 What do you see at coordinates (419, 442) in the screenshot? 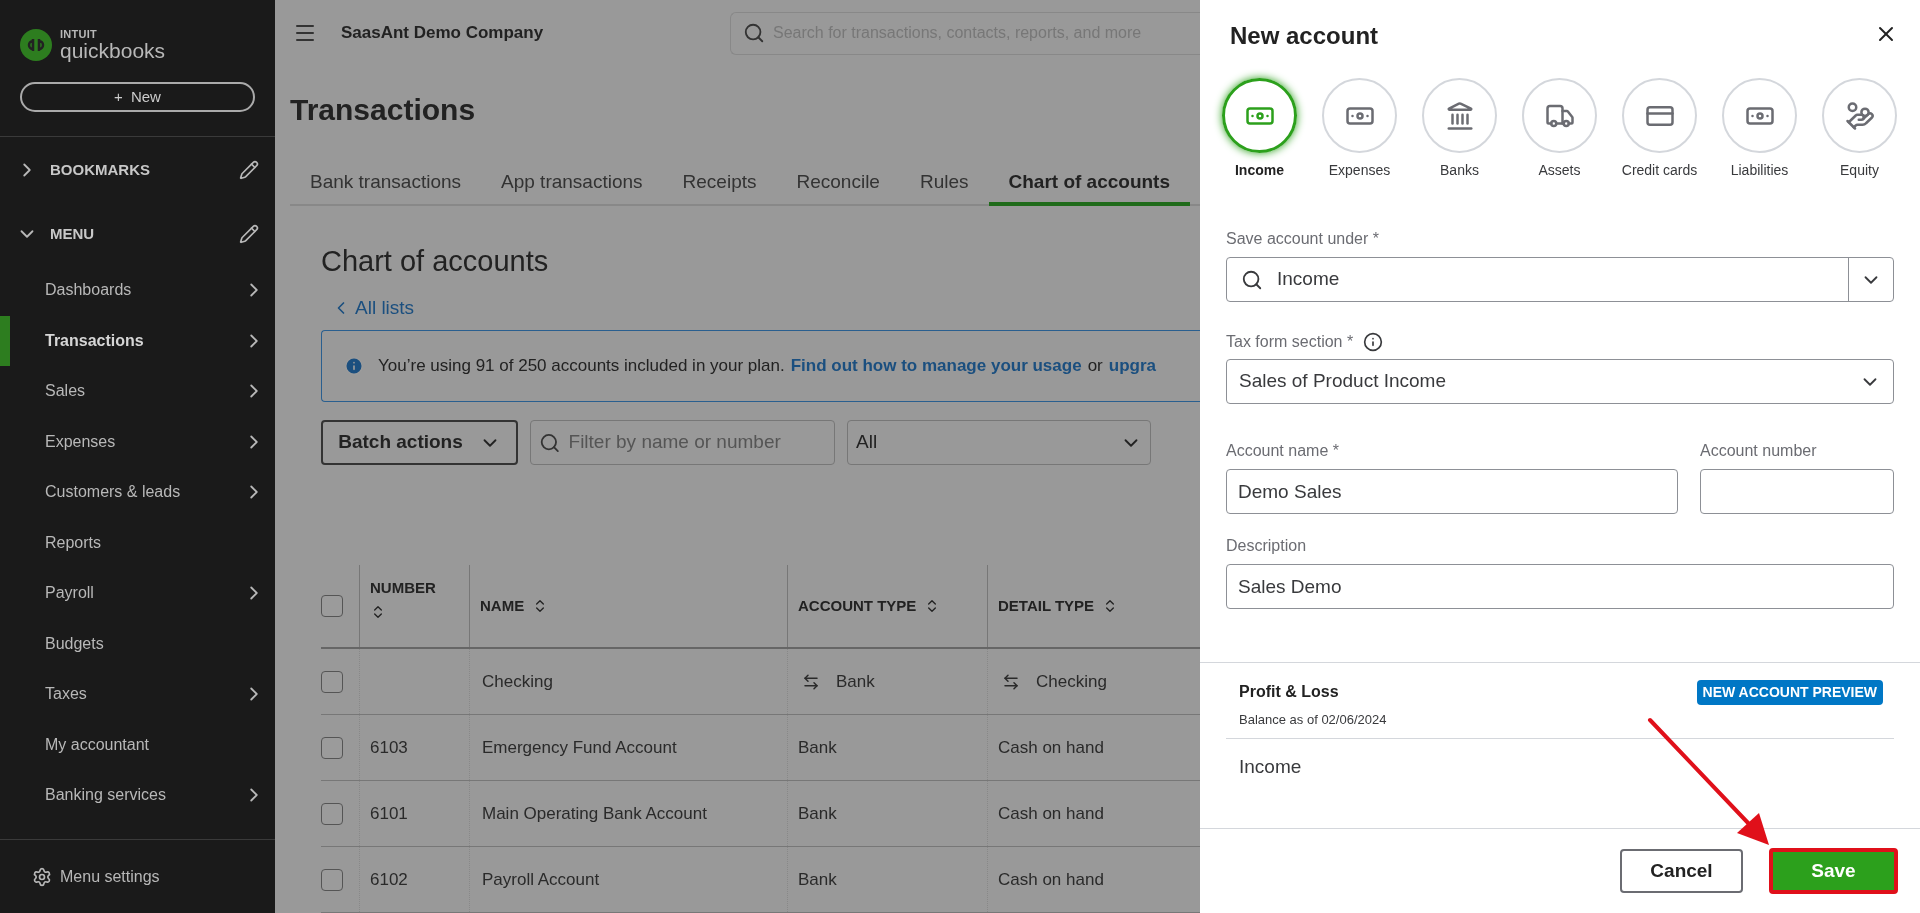
I see `batch-actions-button: Batch actions` at bounding box center [419, 442].